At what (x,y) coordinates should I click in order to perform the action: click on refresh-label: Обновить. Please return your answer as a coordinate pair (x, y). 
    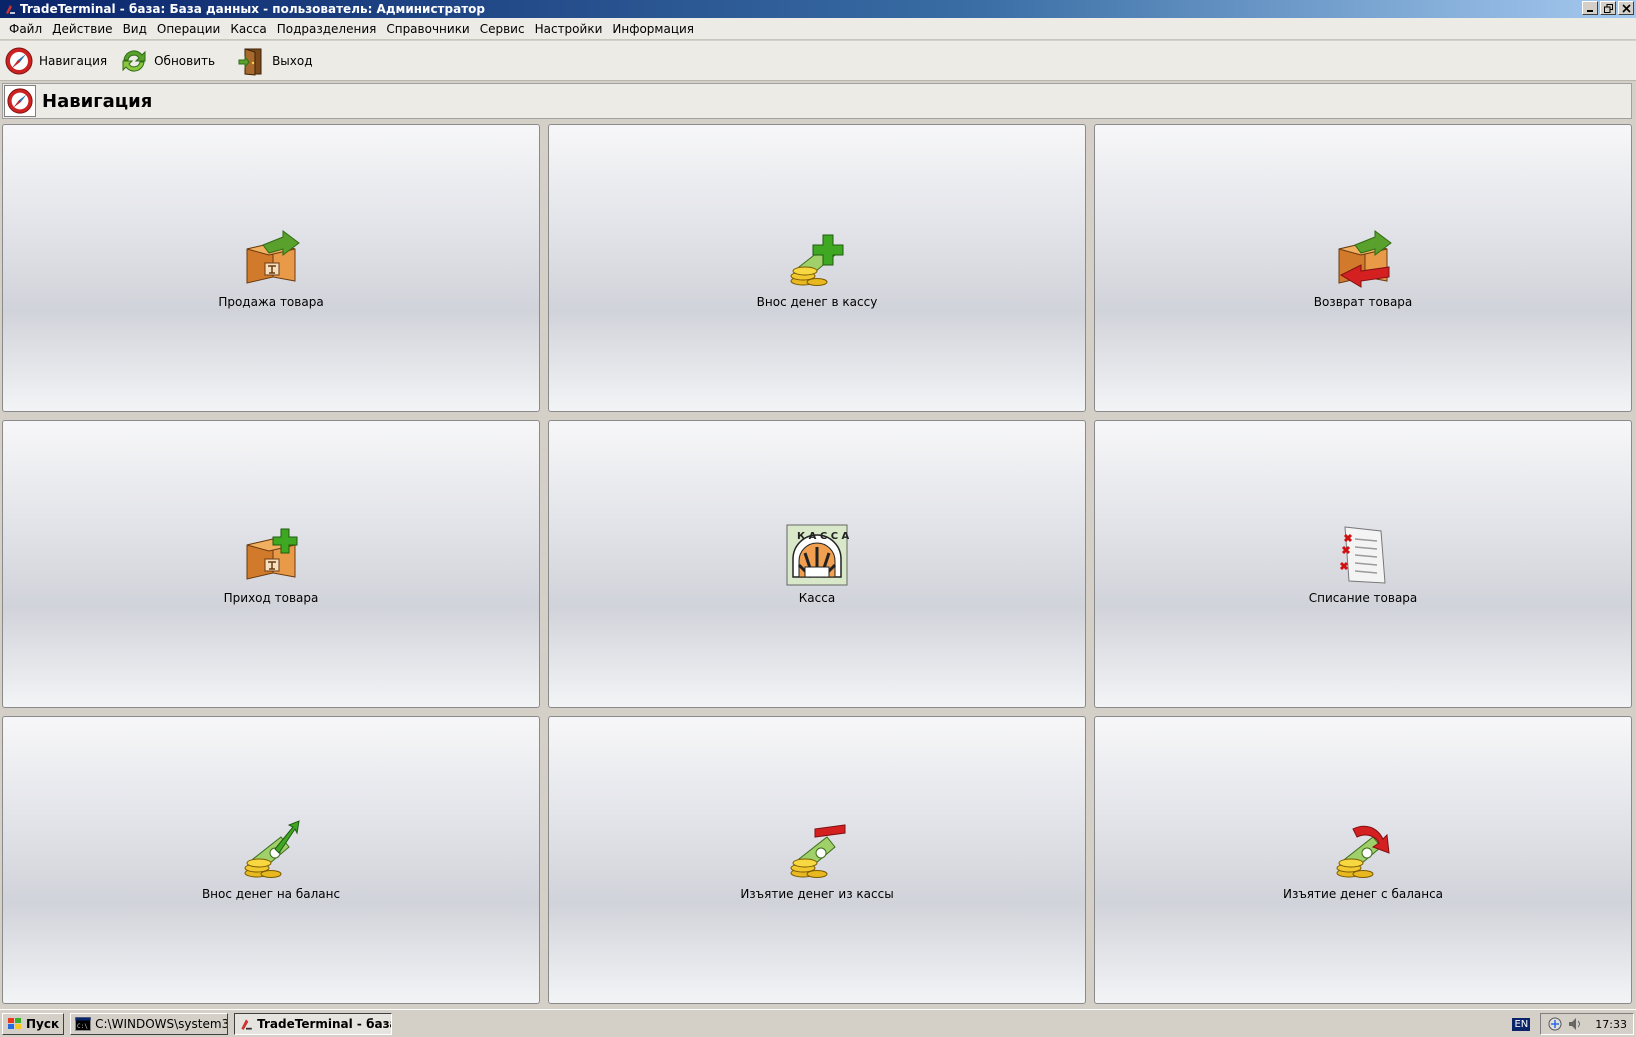
    Looking at the image, I should click on (185, 60).